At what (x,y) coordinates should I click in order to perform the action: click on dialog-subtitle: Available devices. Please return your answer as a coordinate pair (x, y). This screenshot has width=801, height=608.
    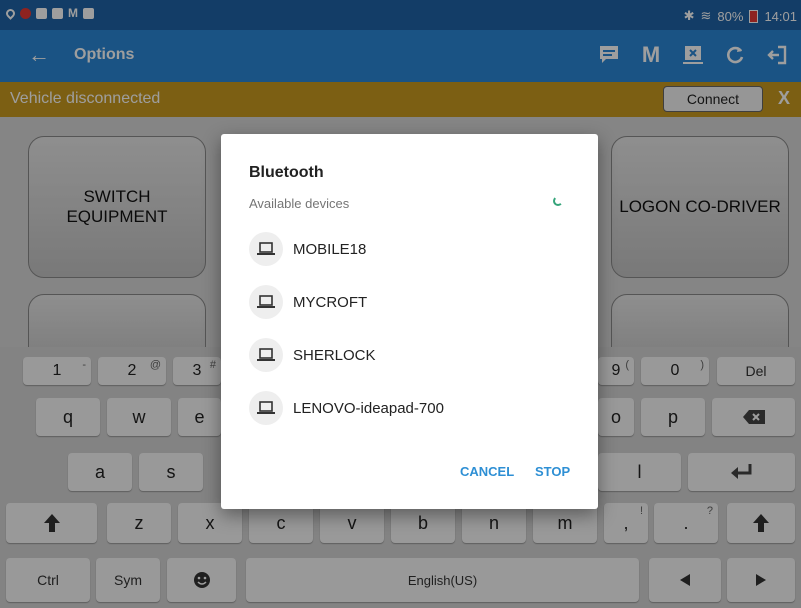
    Looking at the image, I should click on (299, 203).